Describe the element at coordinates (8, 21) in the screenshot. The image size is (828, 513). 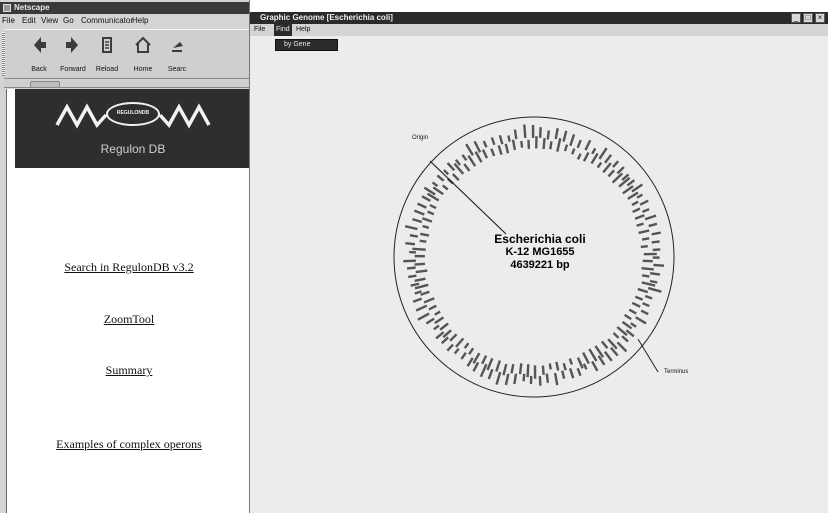
I see `menu-file: File` at that location.